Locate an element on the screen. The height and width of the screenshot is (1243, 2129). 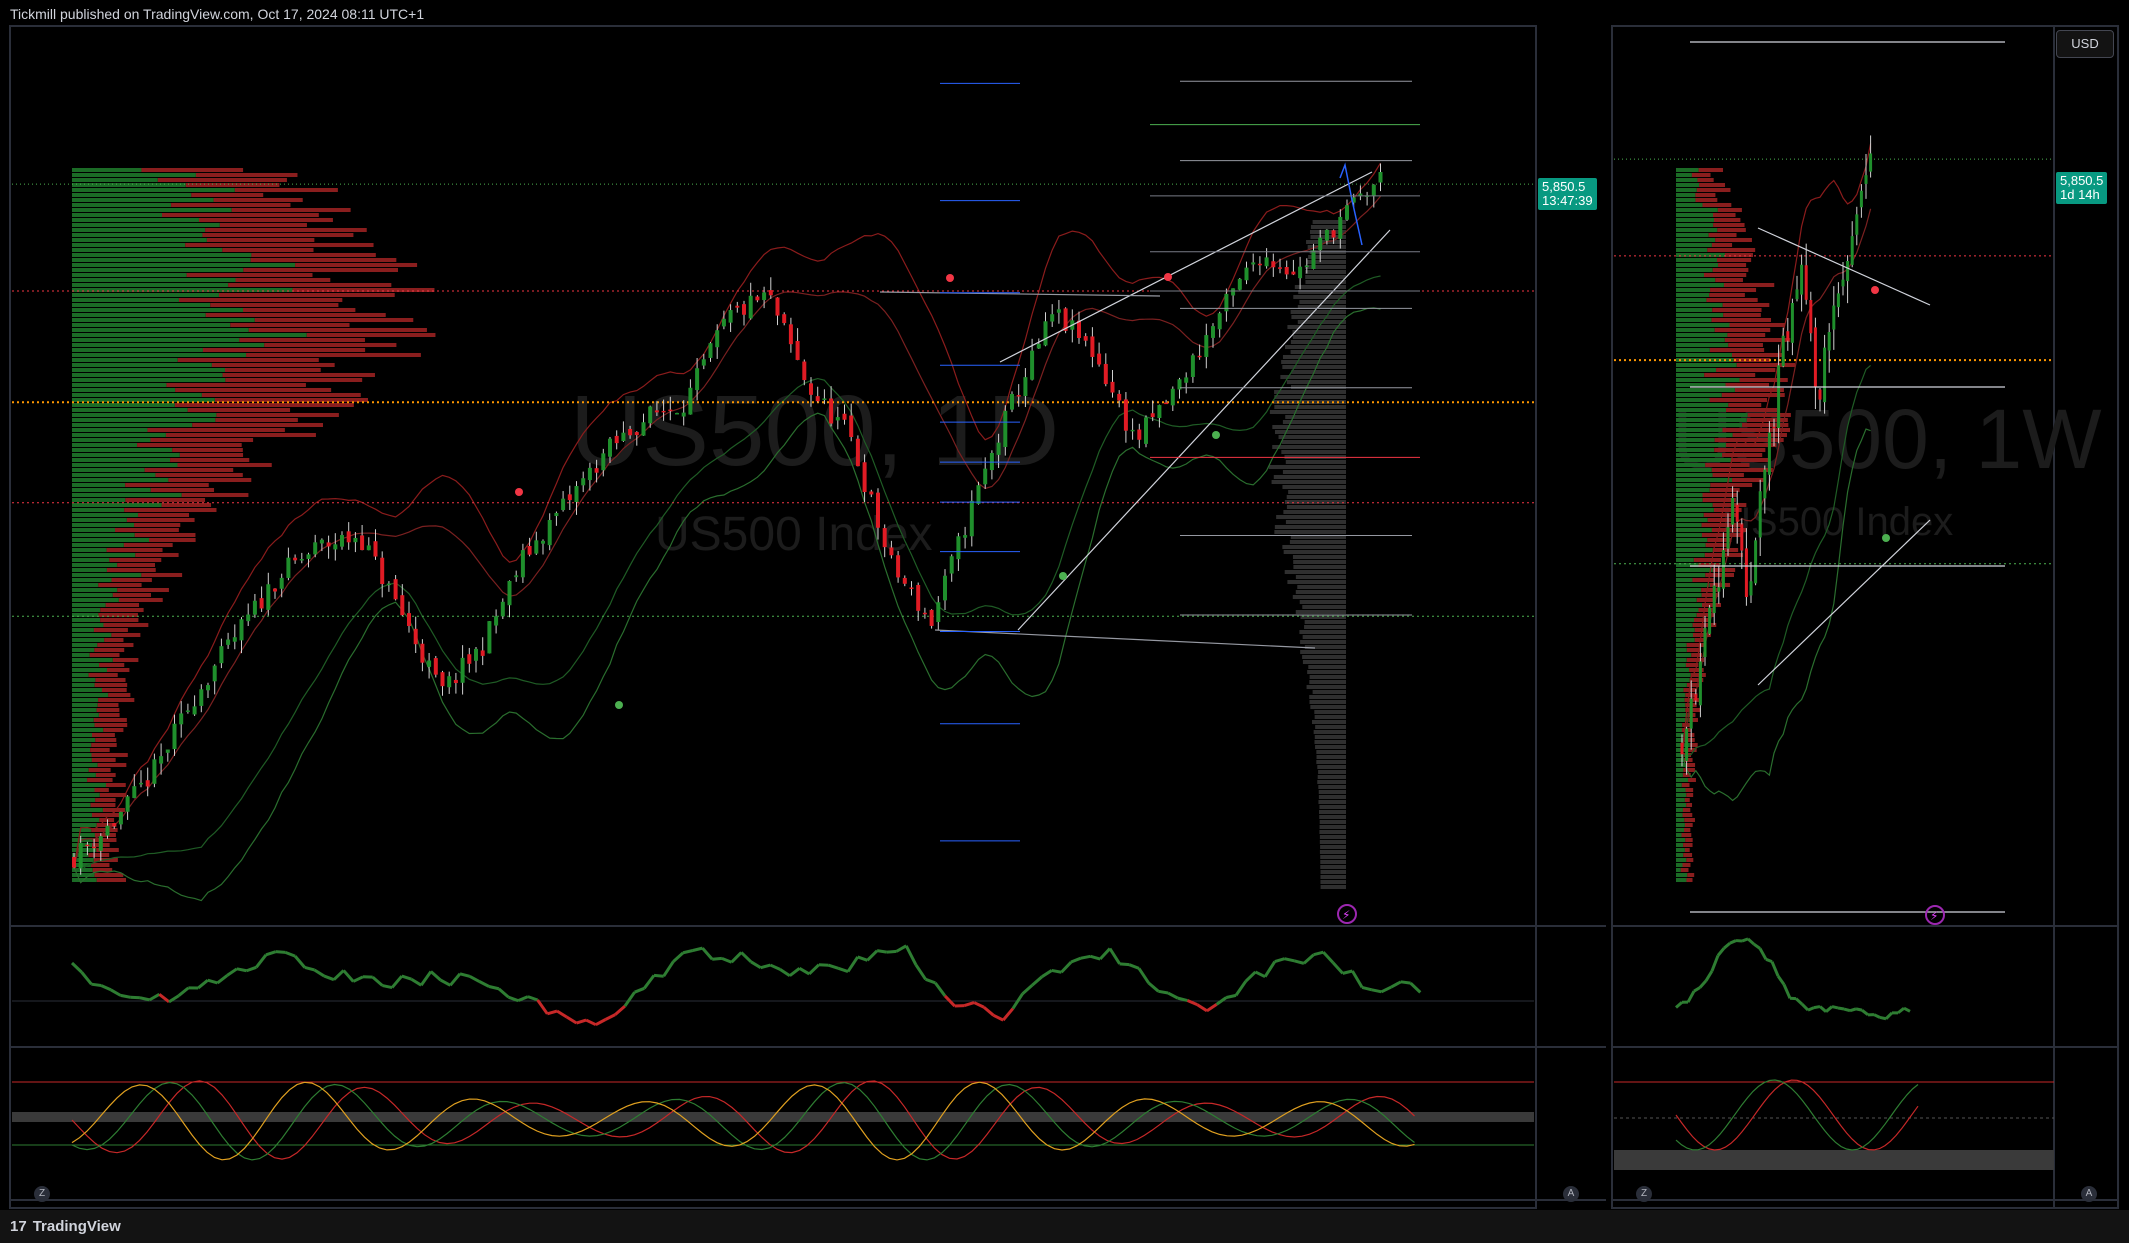
watermark-name-right: US500 Index is located at coordinates (1837, 522).